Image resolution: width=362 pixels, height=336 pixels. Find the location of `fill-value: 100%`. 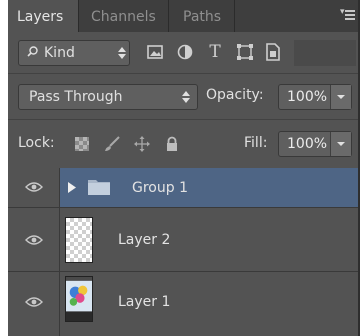

fill-value: 100% is located at coordinates (307, 144).